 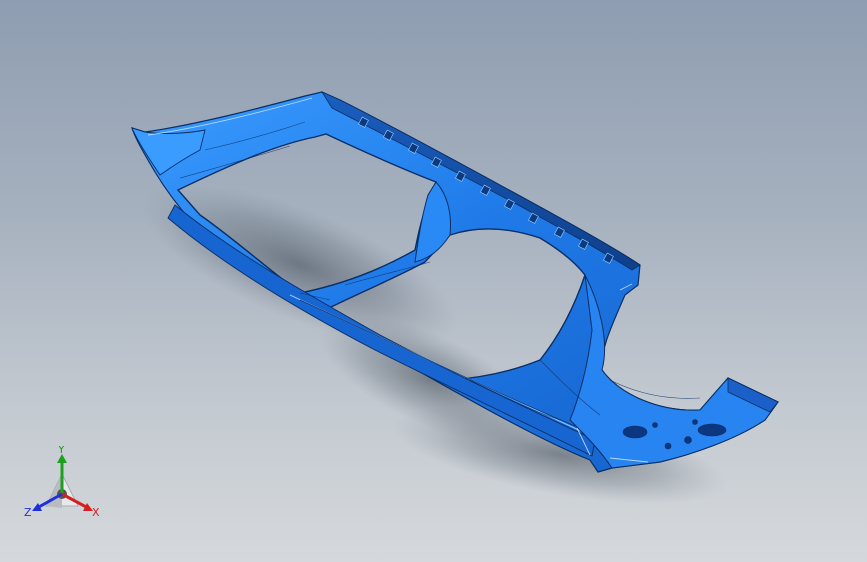 I want to click on axis-triad: Y X Z, so click(x=62, y=482).